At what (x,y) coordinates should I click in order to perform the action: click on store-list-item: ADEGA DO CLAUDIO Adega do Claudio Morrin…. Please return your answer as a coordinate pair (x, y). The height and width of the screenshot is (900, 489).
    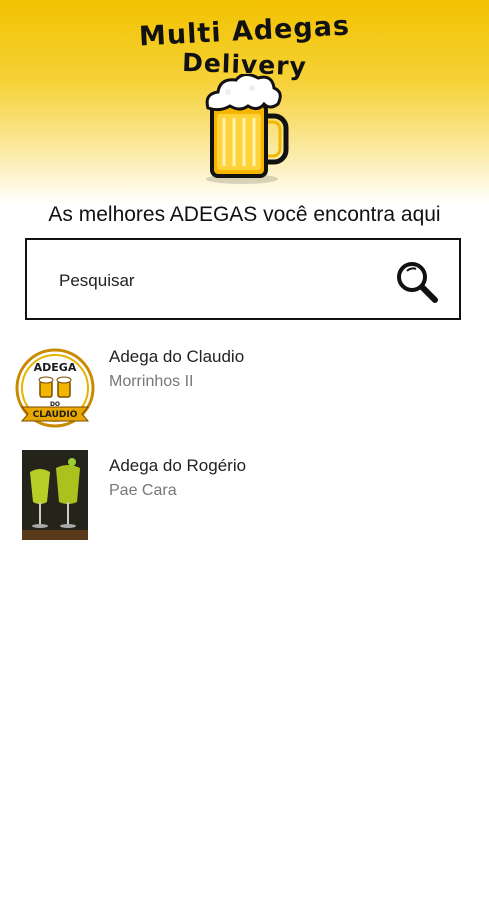
    Looking at the image, I should click on (244, 387).